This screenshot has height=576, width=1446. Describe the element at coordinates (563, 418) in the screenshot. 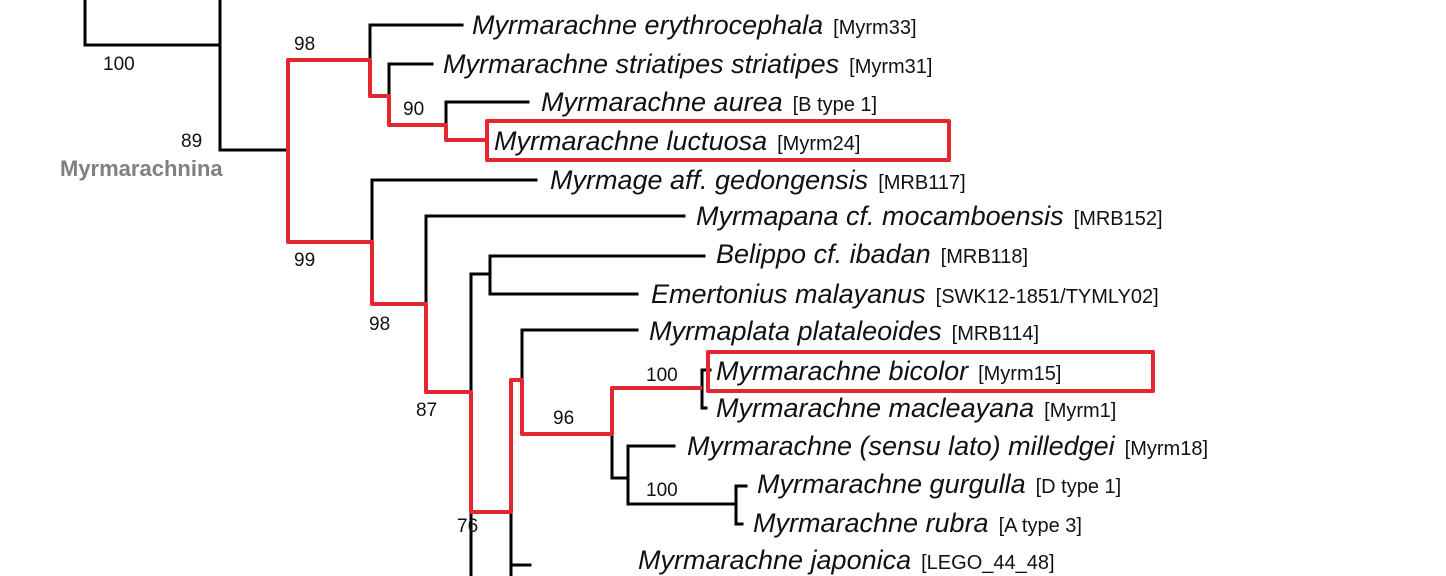

I see `support-value: 96` at that location.